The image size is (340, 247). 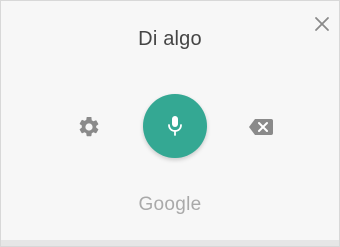 I want to click on voice-prompt-text: Di algo, so click(x=170, y=39).